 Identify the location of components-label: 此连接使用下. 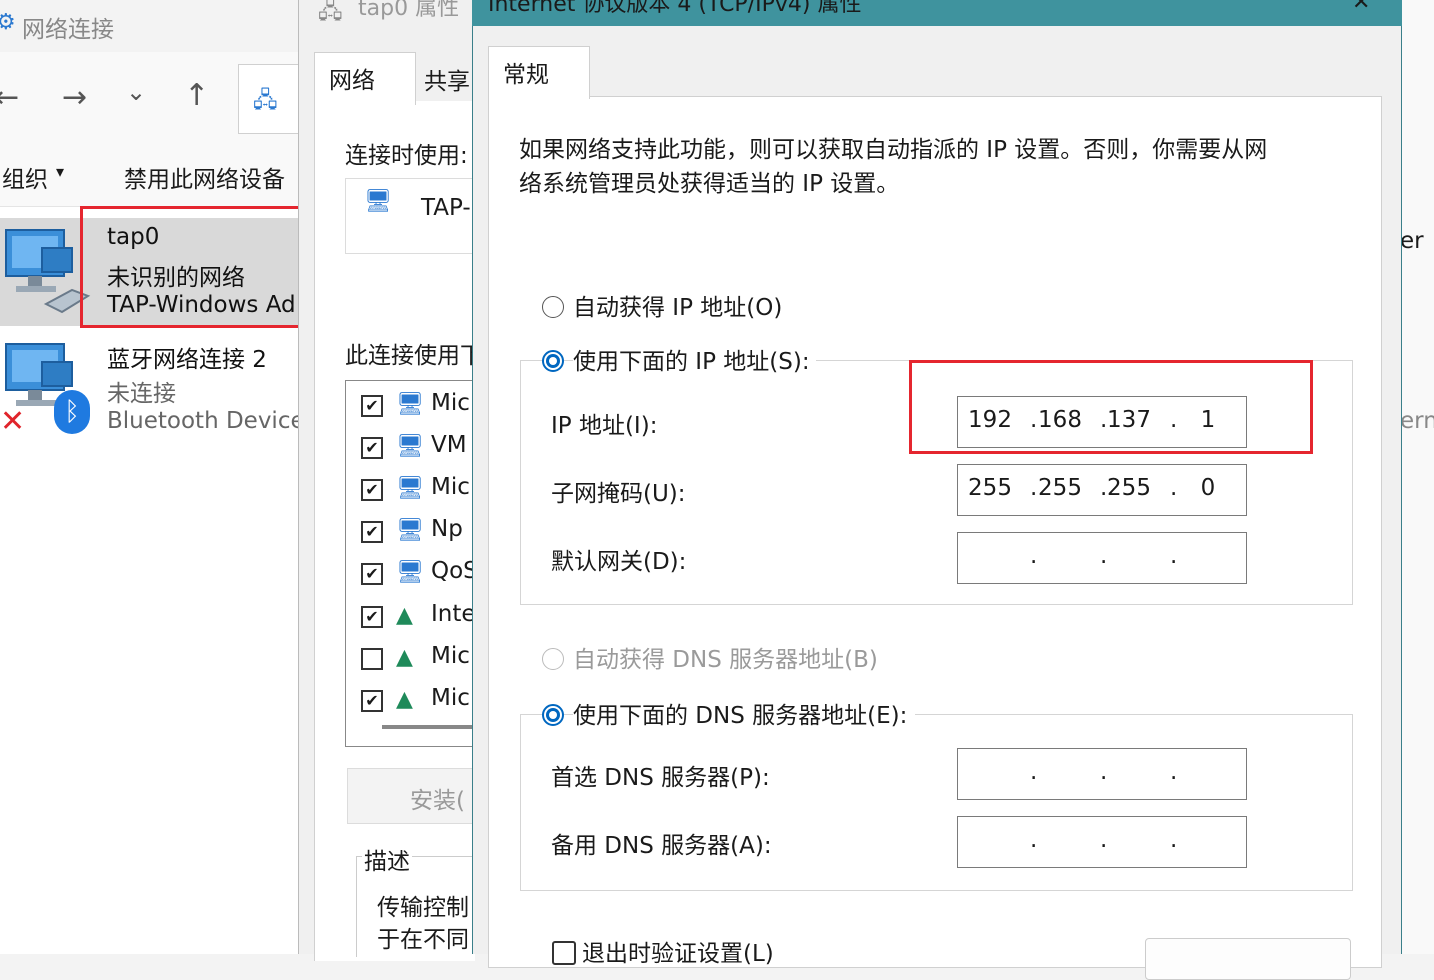
(414, 356).